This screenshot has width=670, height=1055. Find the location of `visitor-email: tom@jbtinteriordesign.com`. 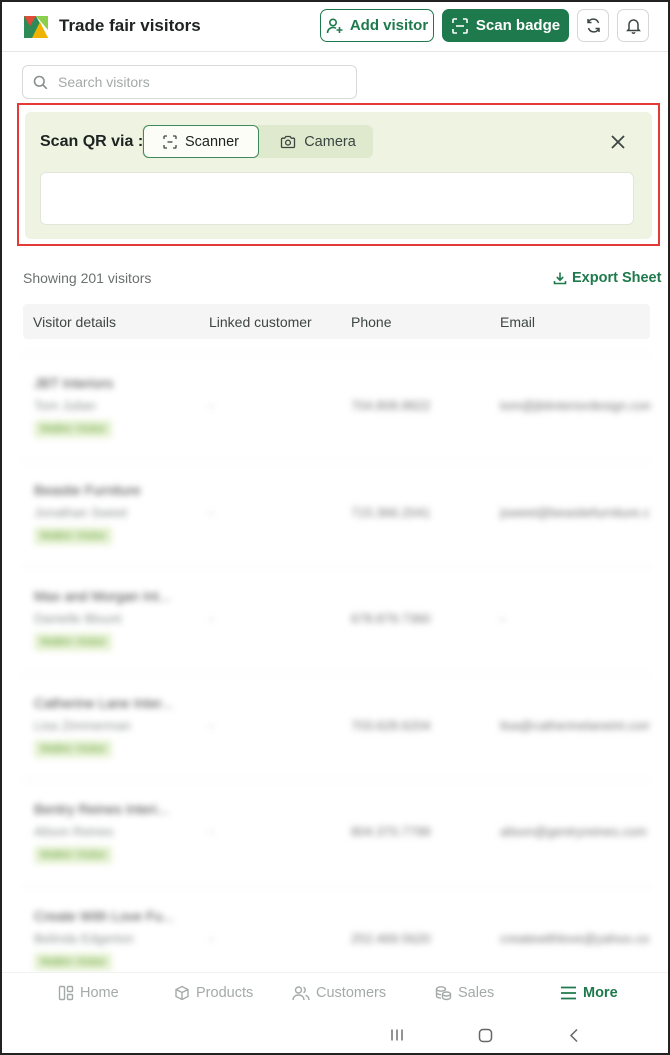

visitor-email: tom@jbtinteriordesign.com is located at coordinates (575, 405).